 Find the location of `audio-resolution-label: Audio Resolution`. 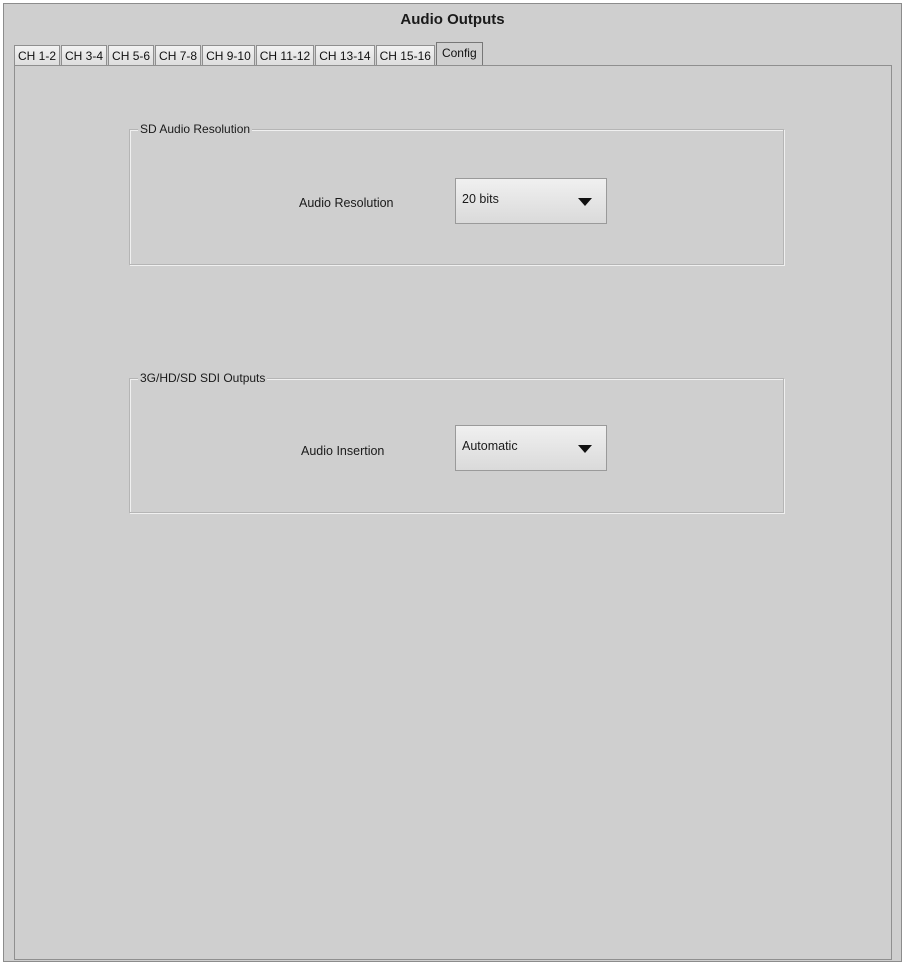

audio-resolution-label: Audio Resolution is located at coordinates (346, 203).